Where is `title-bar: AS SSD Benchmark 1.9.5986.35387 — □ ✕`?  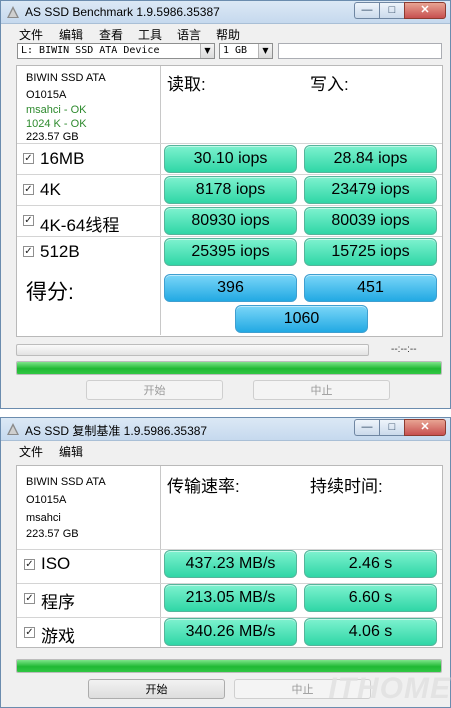
title-bar: AS SSD Benchmark 1.9.5986.35387 — □ ✕ is located at coordinates (225, 12).